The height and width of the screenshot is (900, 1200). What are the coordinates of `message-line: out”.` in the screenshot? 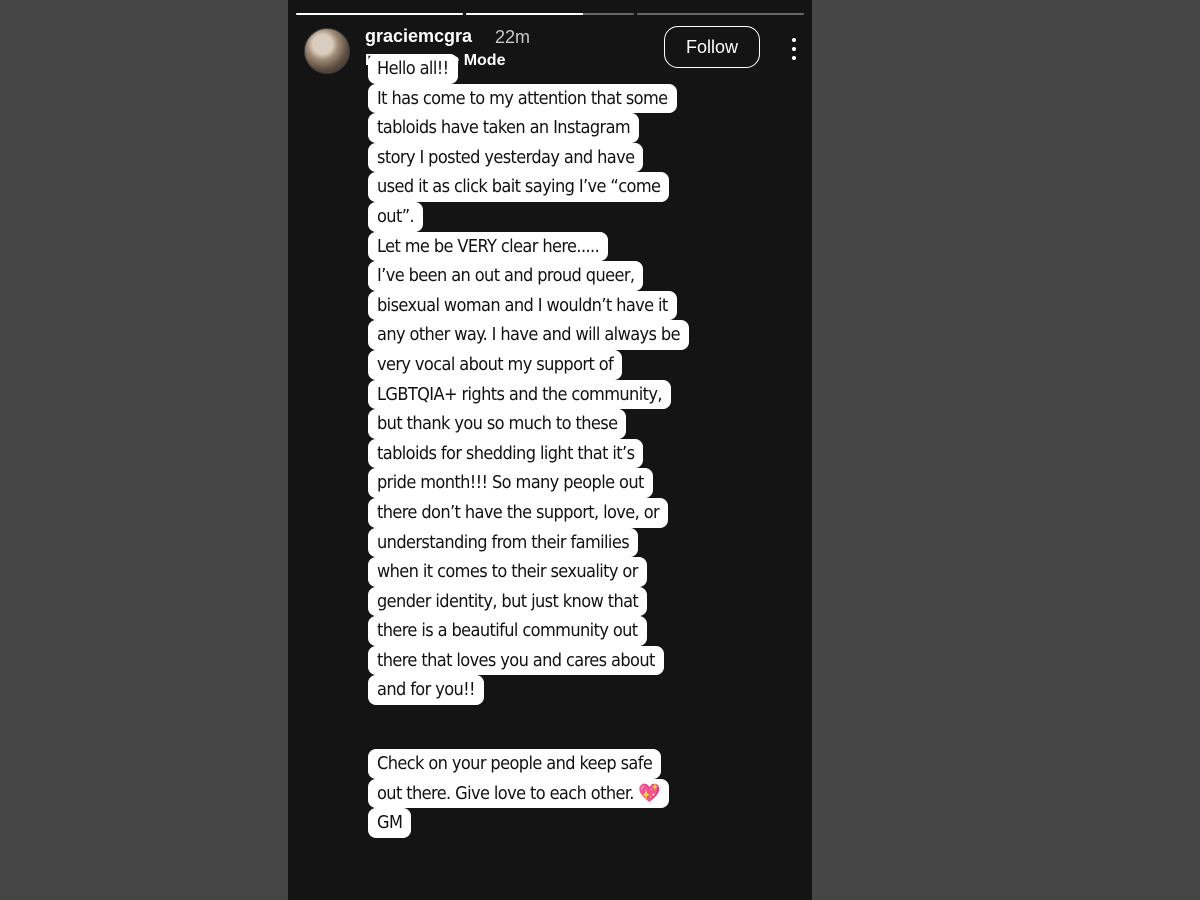 It's located at (396, 216).